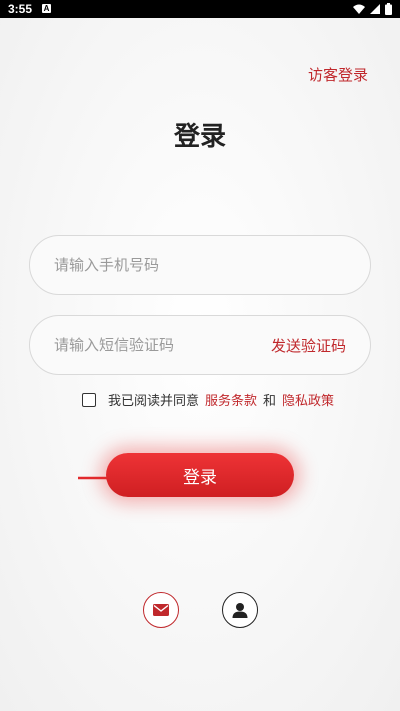  What do you see at coordinates (359, 9) in the screenshot?
I see `wifi-icon` at bounding box center [359, 9].